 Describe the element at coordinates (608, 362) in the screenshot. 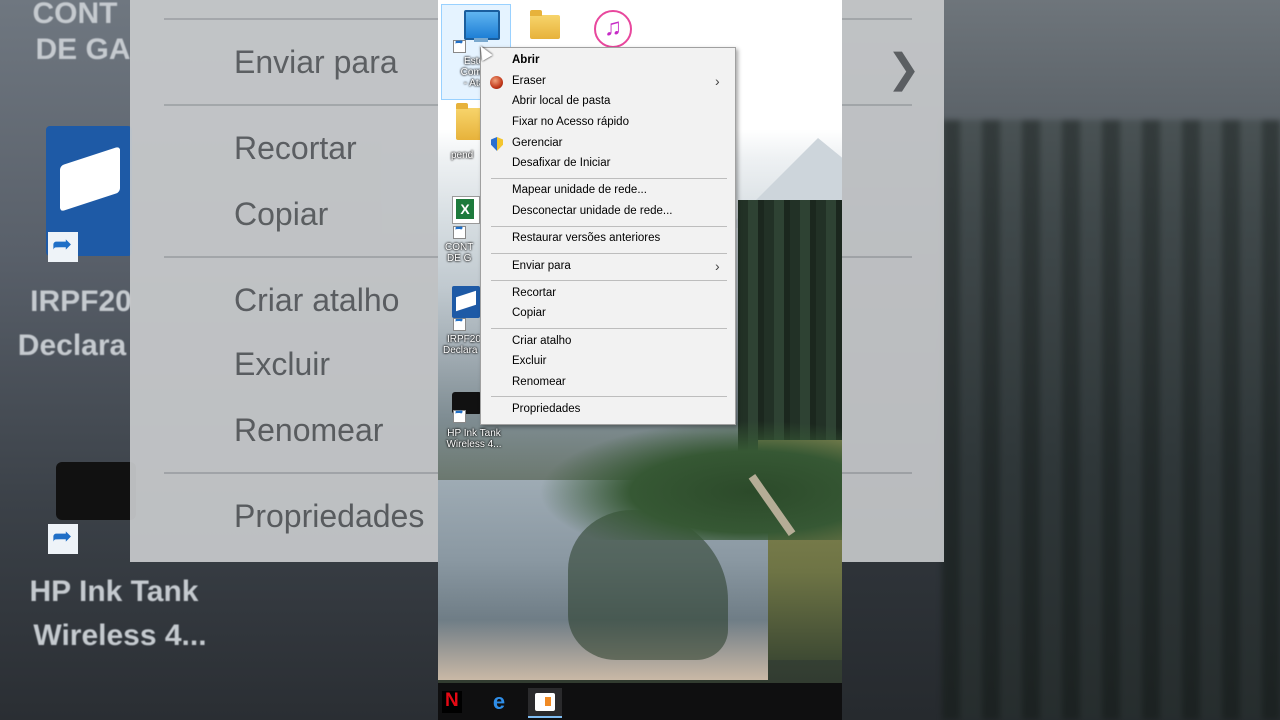

I see `menu-item-delete: Excluir` at that location.